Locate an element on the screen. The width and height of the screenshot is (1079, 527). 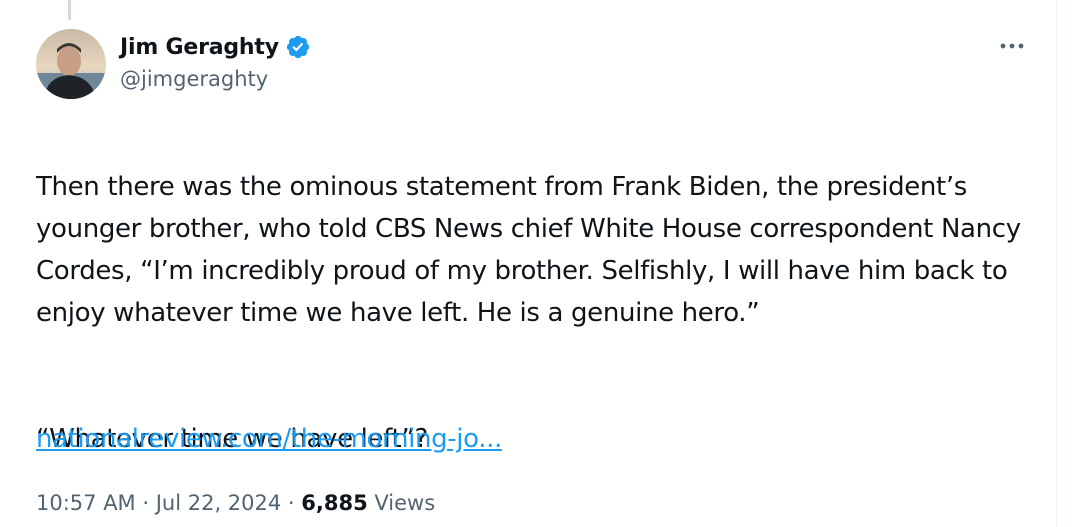
more-options-button is located at coordinates (1012, 46).